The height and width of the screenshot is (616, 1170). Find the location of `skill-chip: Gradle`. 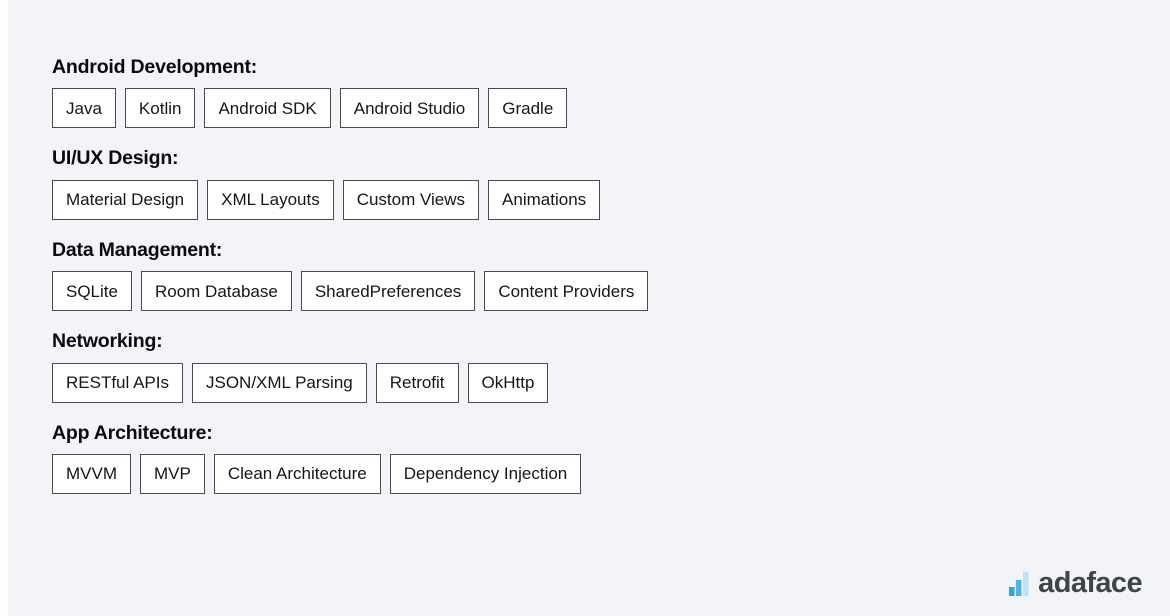

skill-chip: Gradle is located at coordinates (528, 108).